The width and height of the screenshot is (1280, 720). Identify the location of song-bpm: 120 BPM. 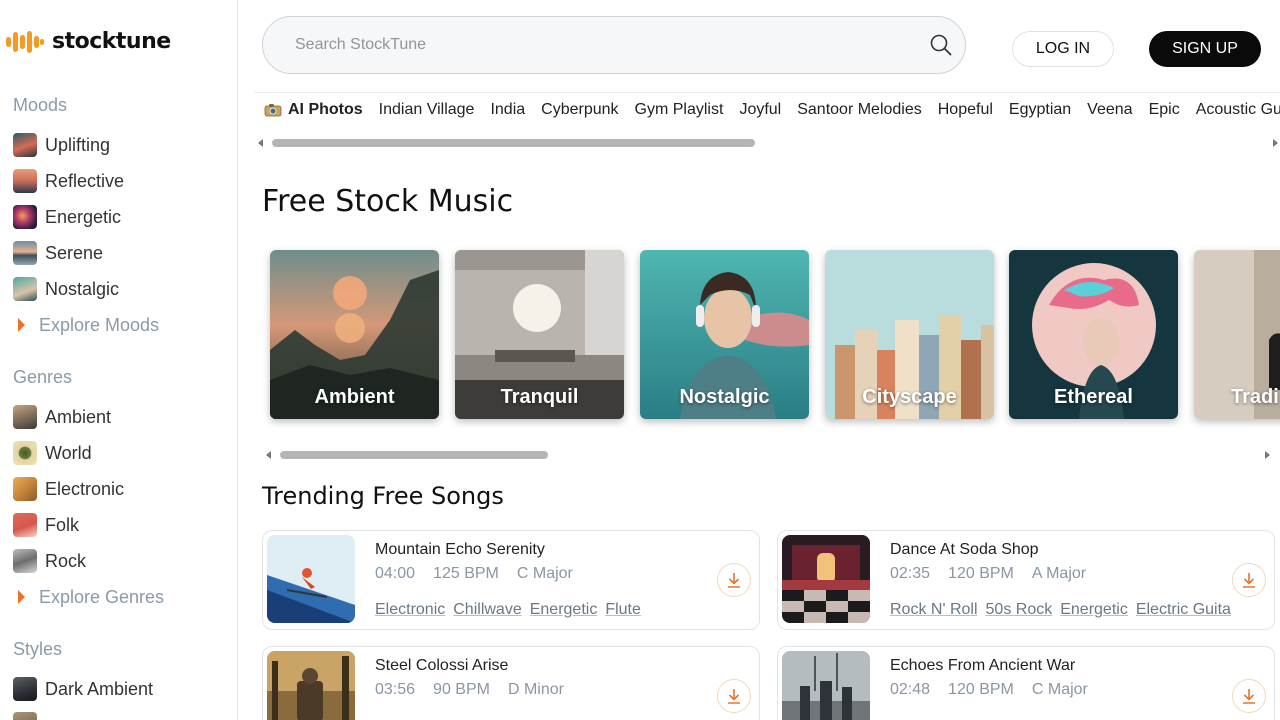
(981, 689).